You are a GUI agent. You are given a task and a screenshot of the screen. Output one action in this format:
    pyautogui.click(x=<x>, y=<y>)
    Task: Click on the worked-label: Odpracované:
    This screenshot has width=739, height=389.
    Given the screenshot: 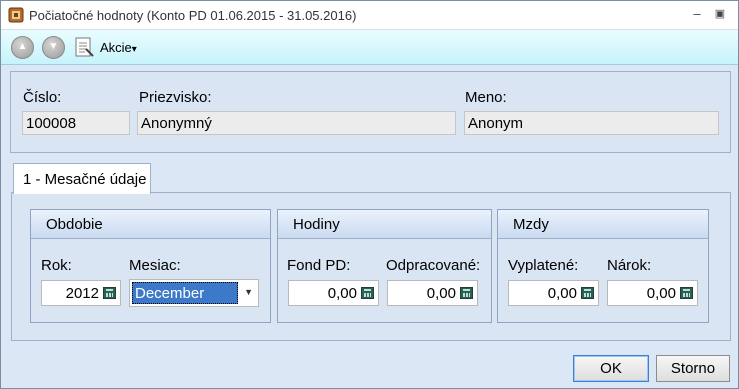 What is the action you would take?
    pyautogui.click(x=433, y=265)
    